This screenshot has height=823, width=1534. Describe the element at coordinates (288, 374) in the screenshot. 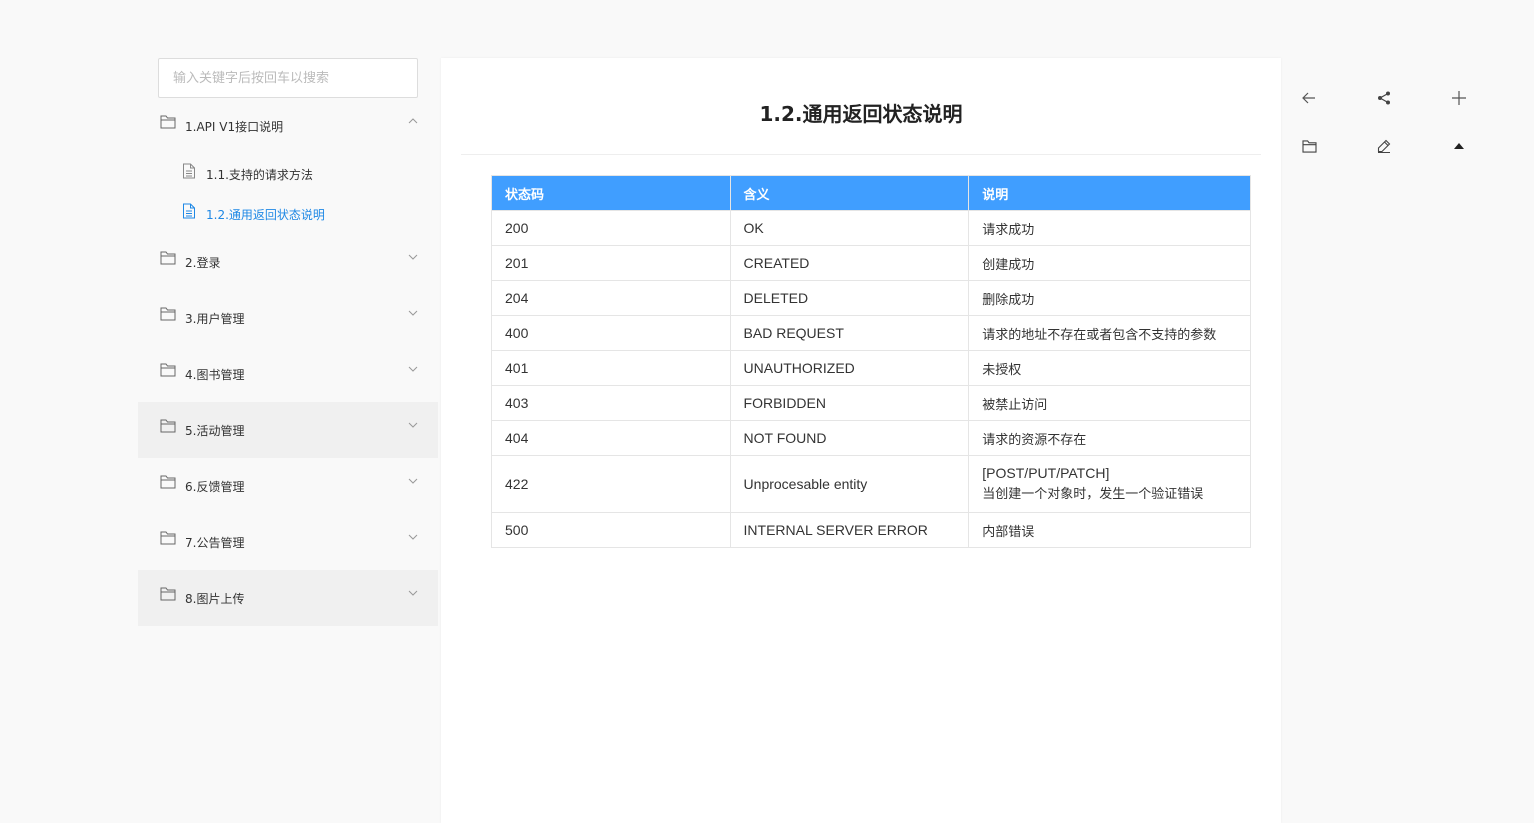

I see `sidebar-item-books: 4.图书管理` at that location.